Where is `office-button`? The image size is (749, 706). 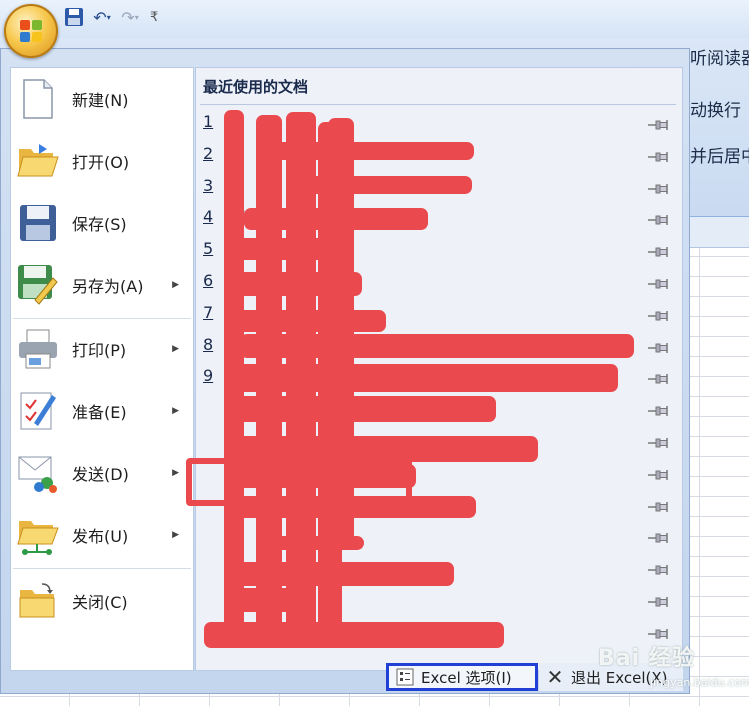 office-button is located at coordinates (31, 31).